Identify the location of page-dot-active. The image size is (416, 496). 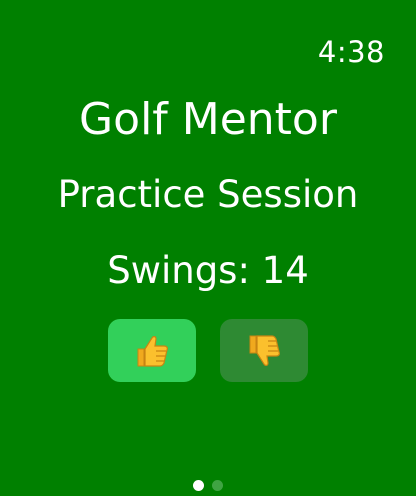
(198, 485).